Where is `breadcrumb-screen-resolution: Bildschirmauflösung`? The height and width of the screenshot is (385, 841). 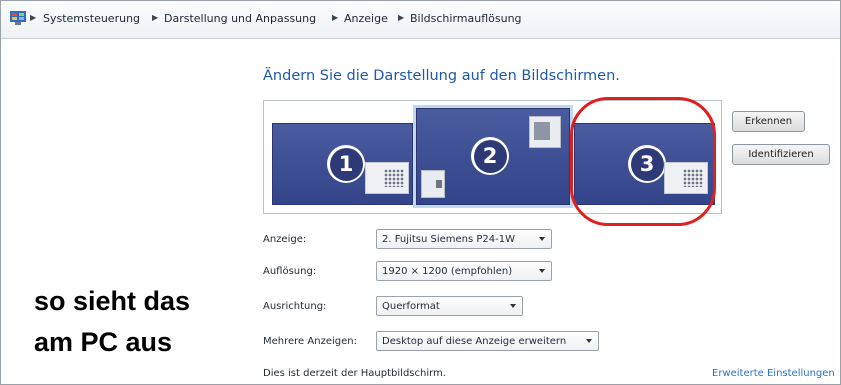
breadcrumb-screen-resolution: Bildschirmauflösung is located at coordinates (466, 18).